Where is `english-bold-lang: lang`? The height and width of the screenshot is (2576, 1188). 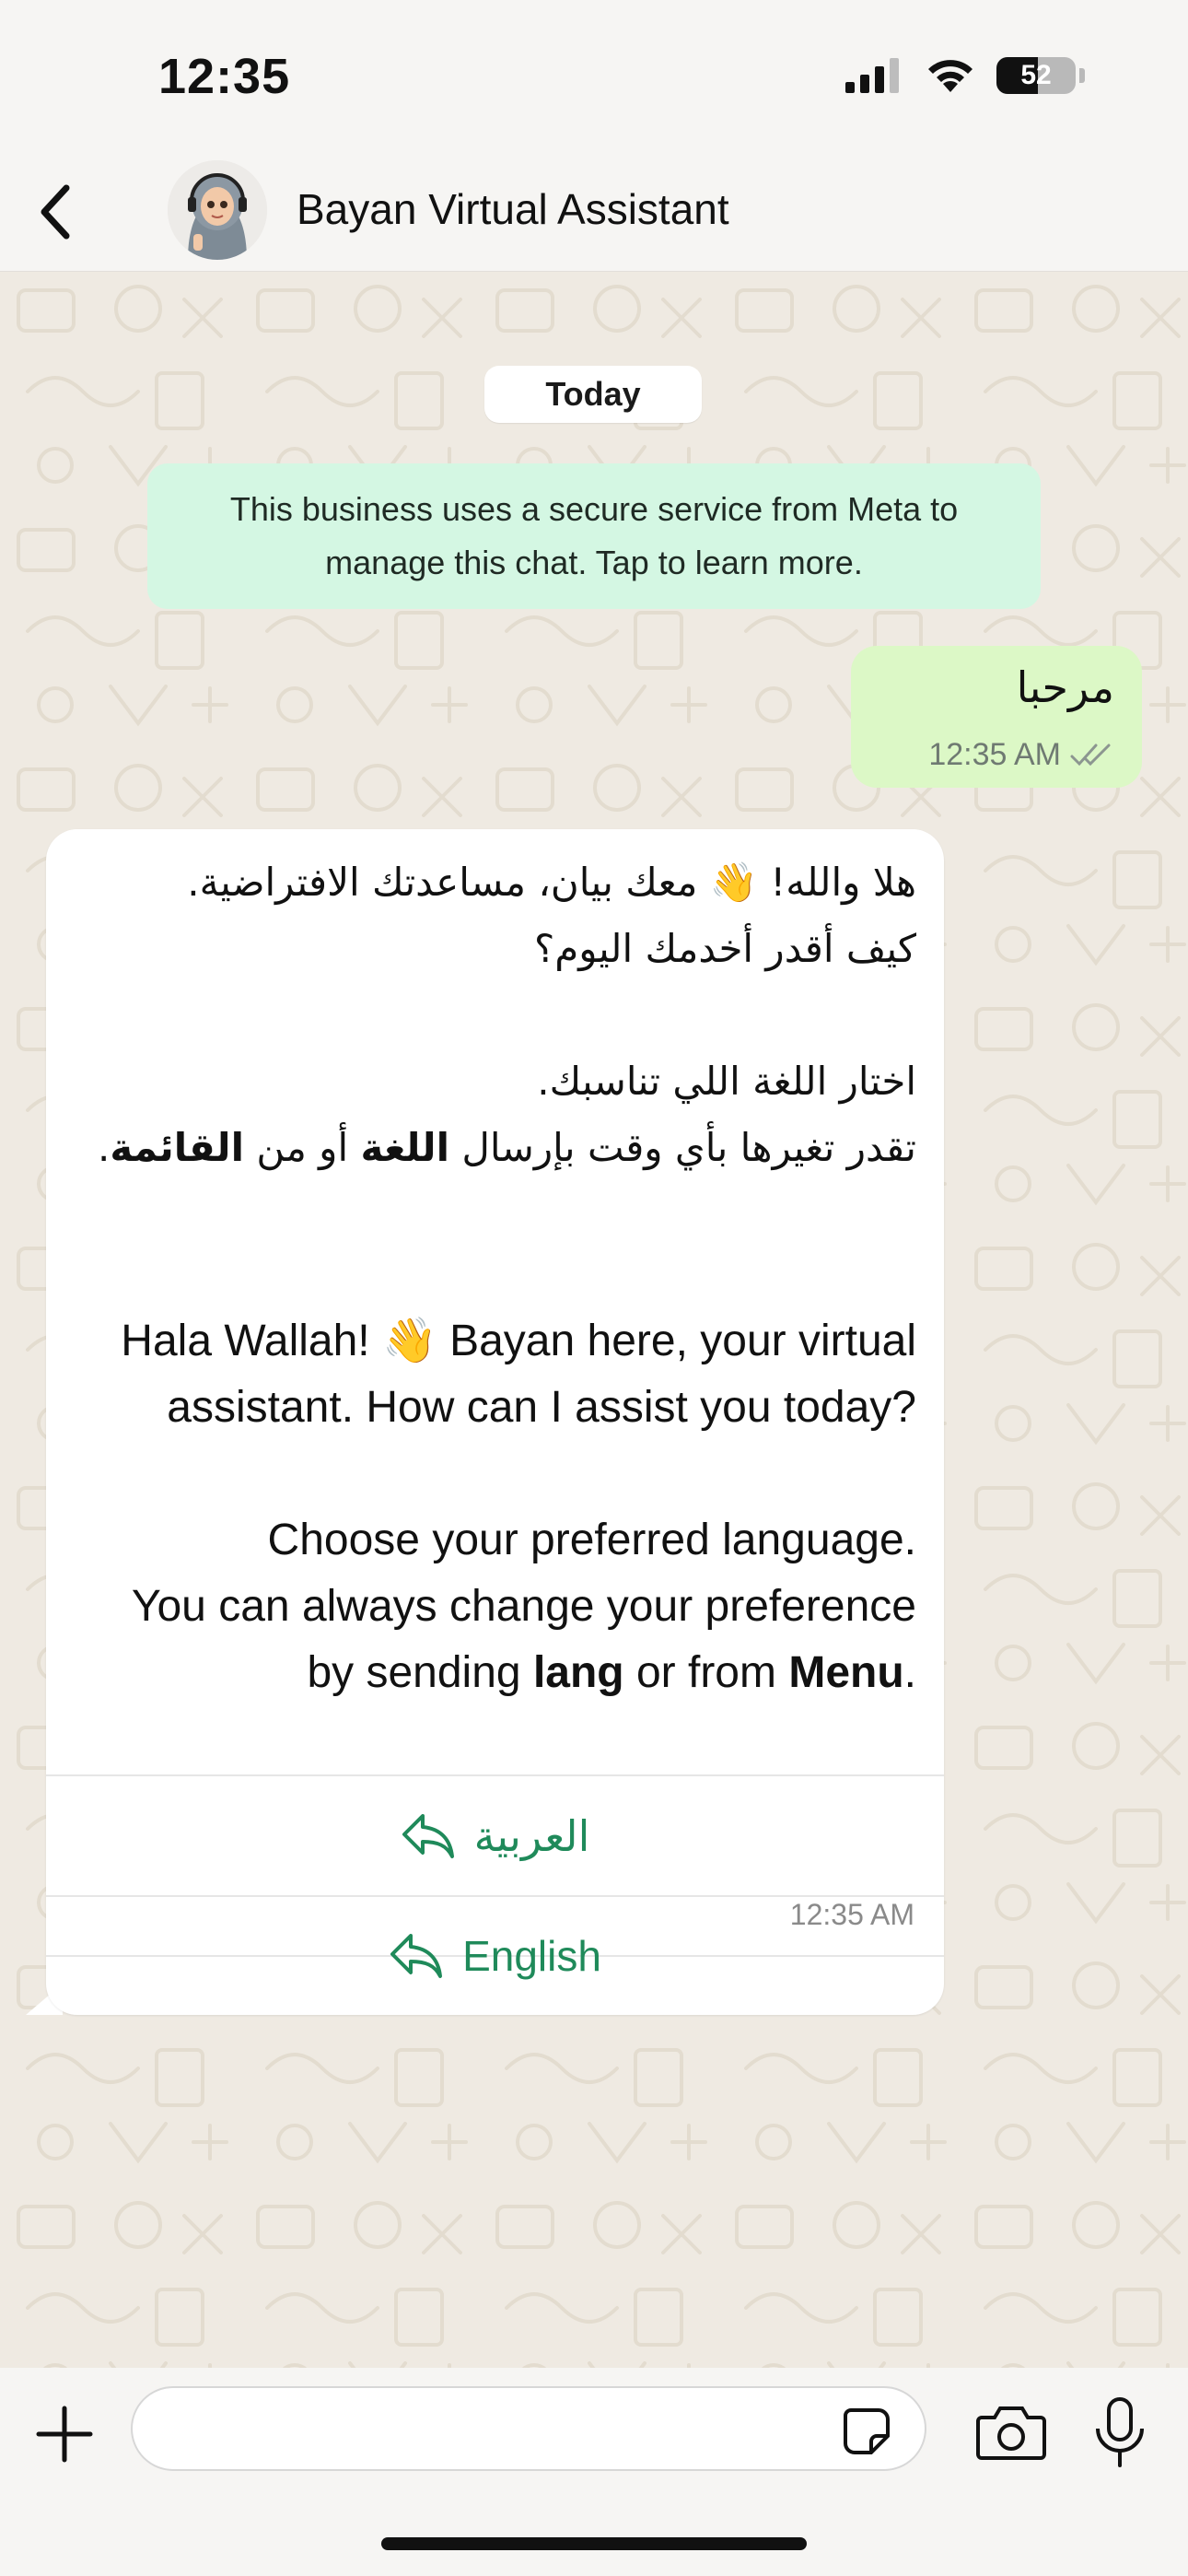 english-bold-lang: lang is located at coordinates (578, 1672).